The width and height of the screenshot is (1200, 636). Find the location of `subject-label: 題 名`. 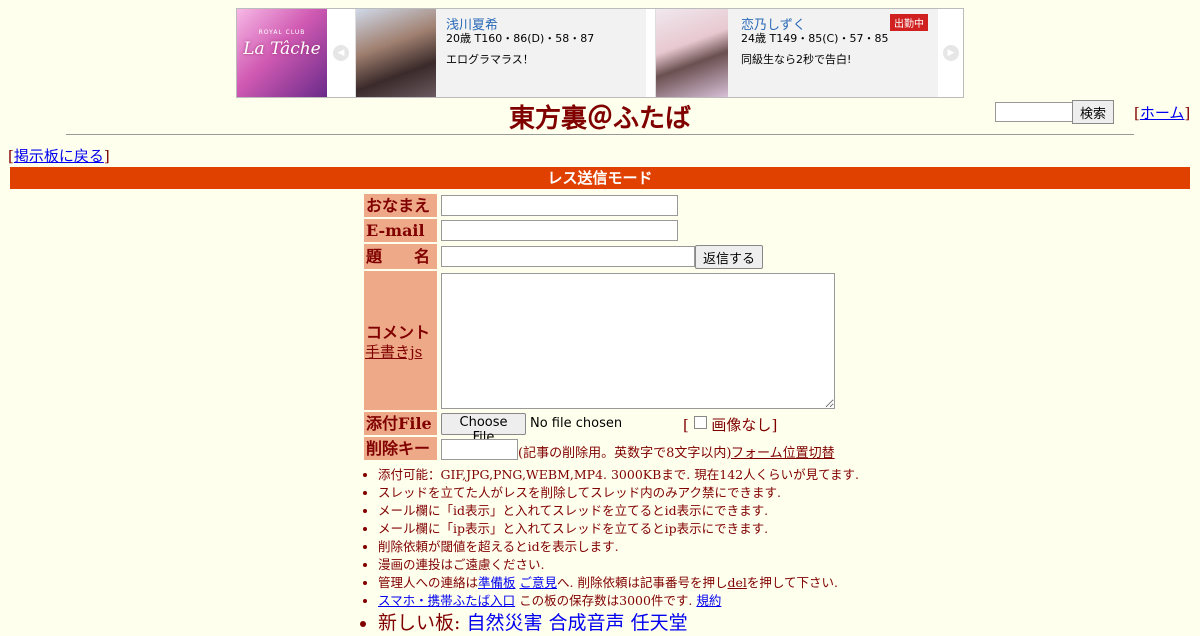

subject-label: 題 名 is located at coordinates (400, 256).